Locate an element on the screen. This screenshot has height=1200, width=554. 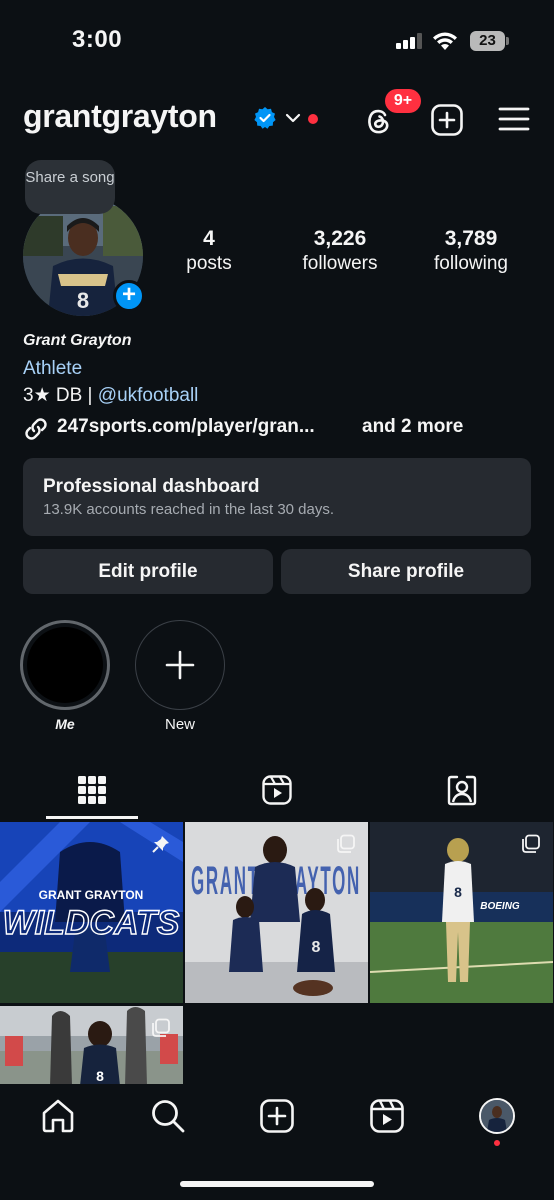
highlight-me: Me is located at coordinates (65, 676).